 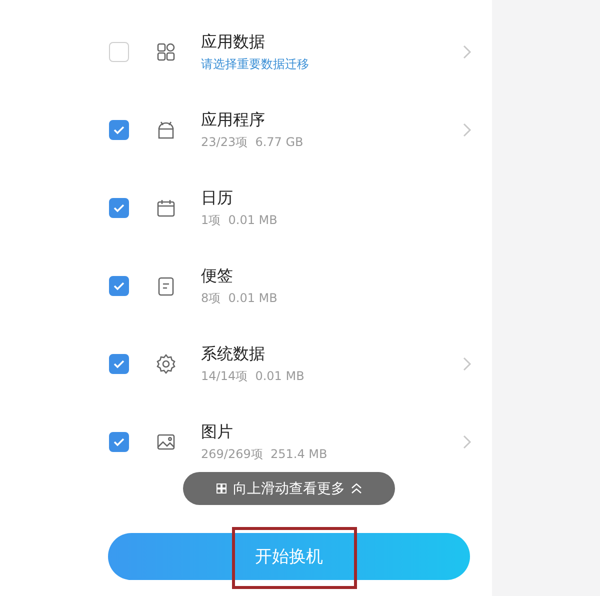 I want to click on calendar-icon, so click(x=166, y=208).